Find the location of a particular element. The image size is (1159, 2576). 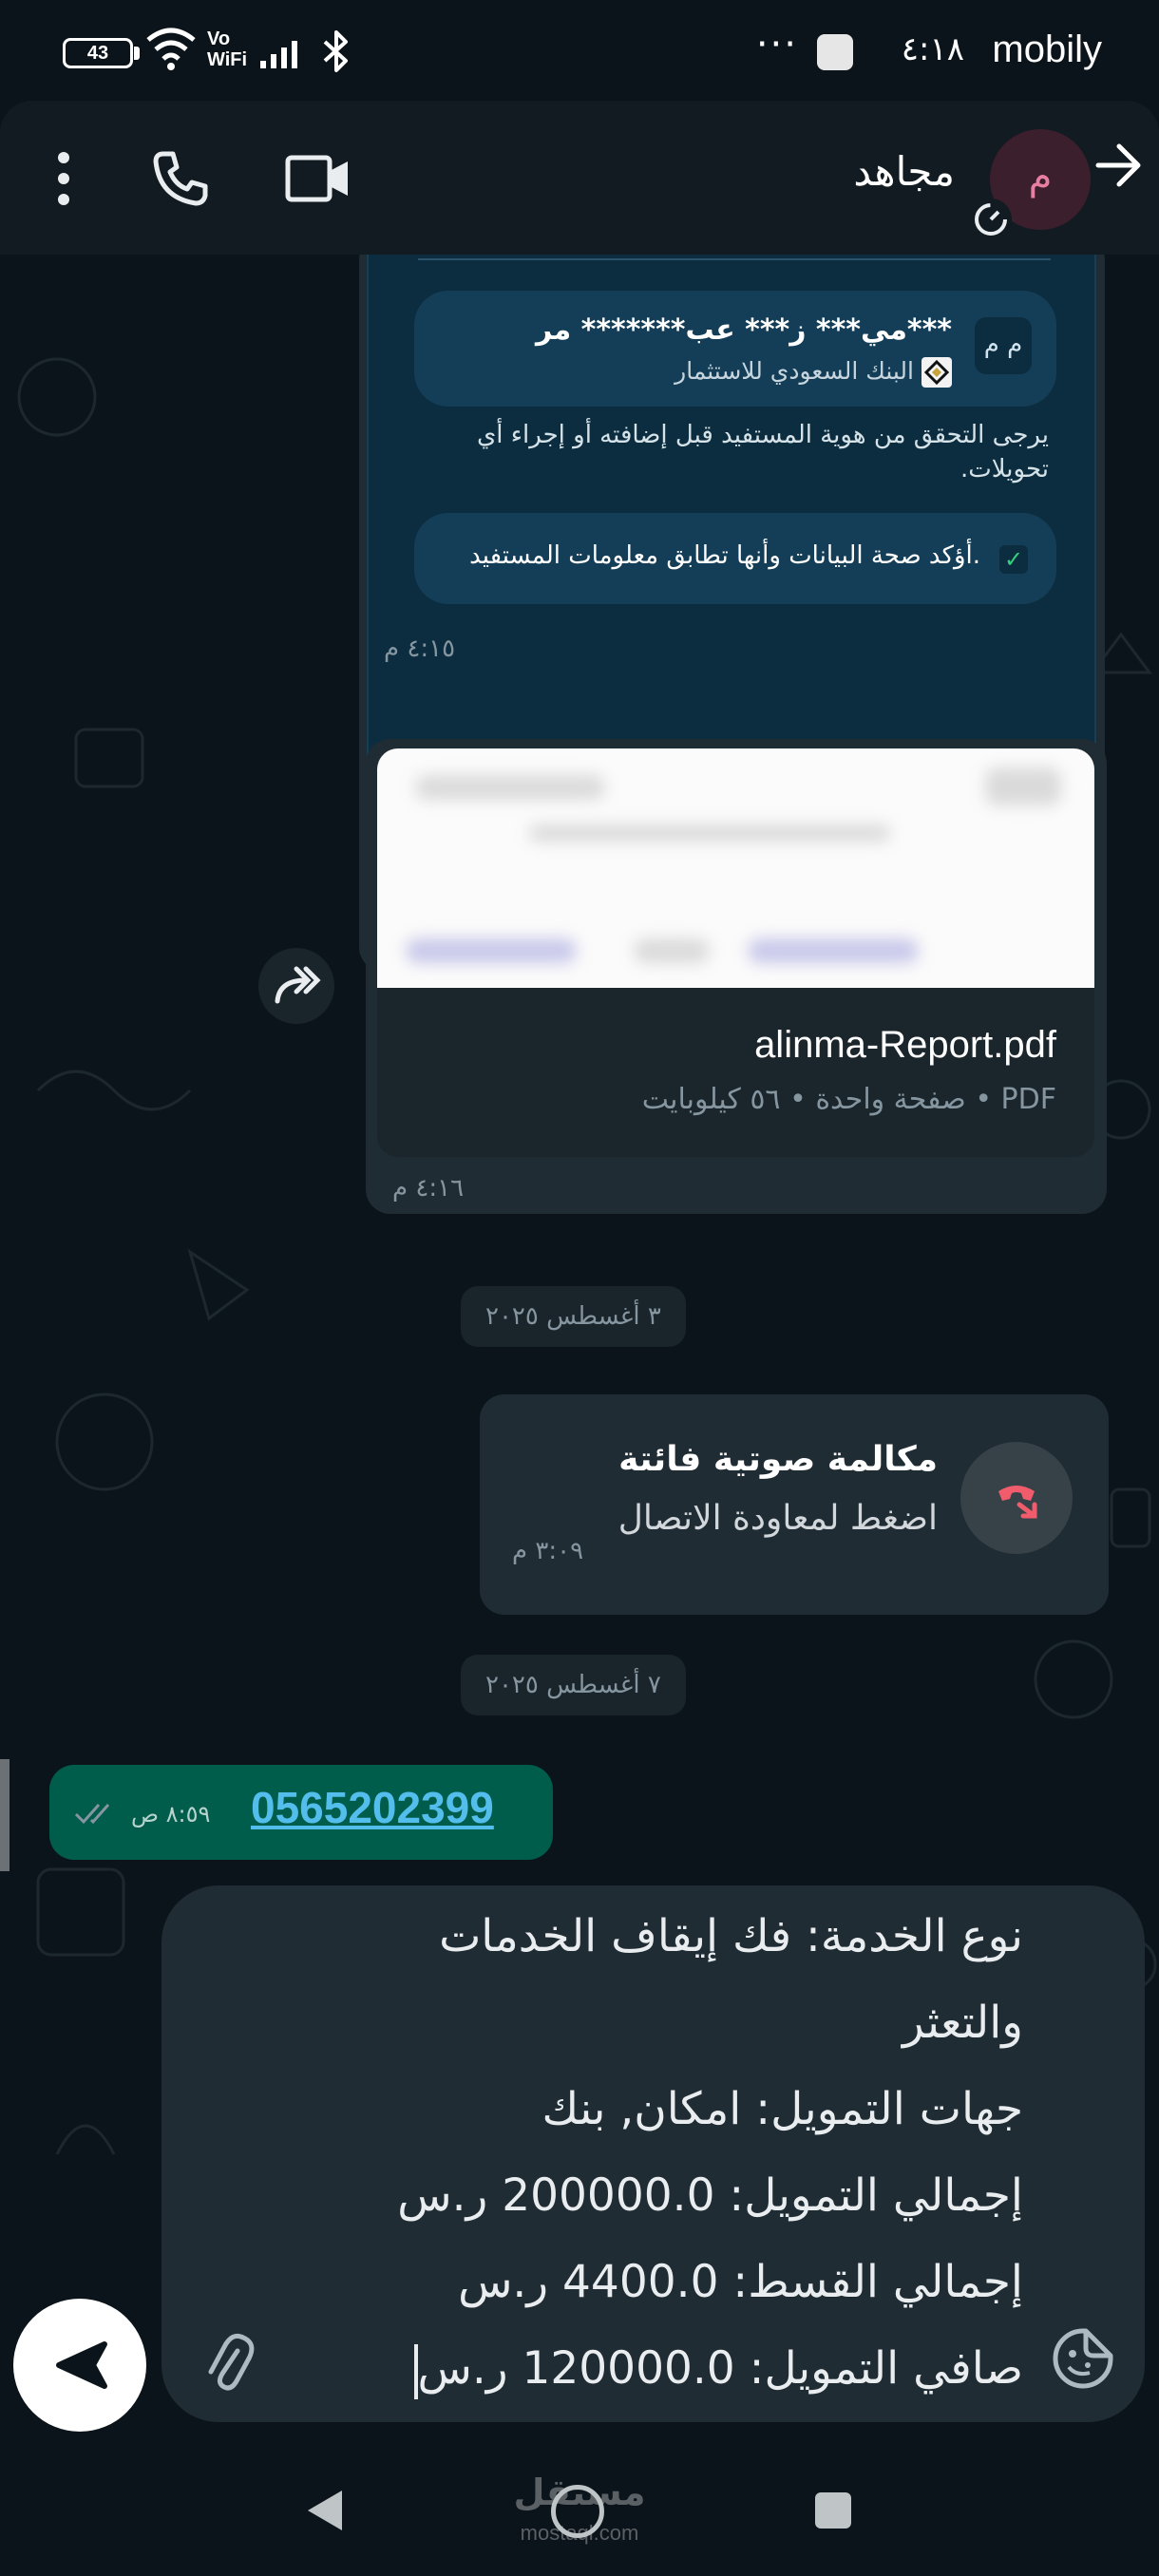

account-initials: م م is located at coordinates (1003, 345).